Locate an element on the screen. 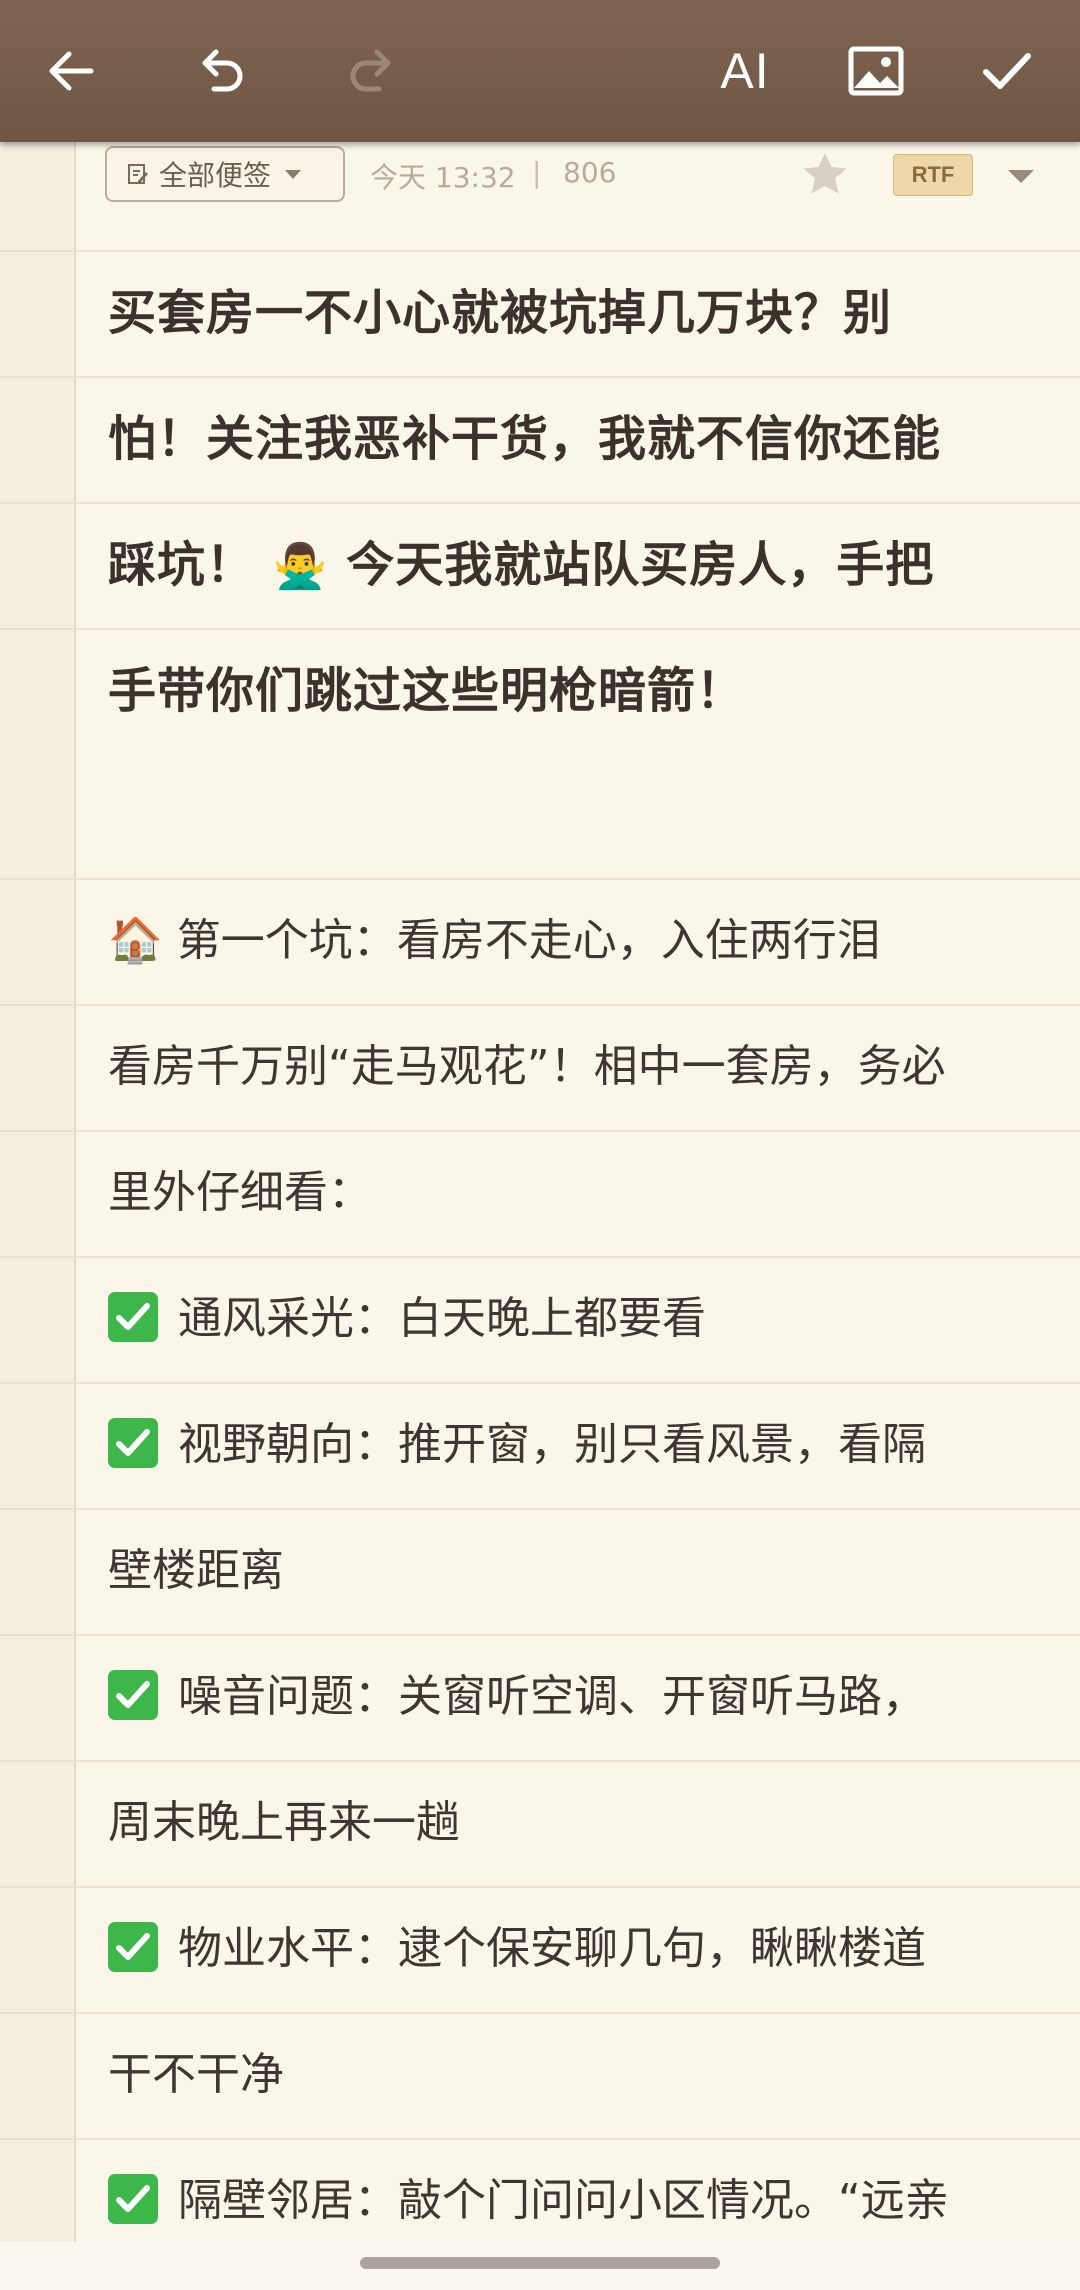  note-body-line: 噪音问题：关窗听空调、开窗听马路， is located at coordinates (517, 1697).